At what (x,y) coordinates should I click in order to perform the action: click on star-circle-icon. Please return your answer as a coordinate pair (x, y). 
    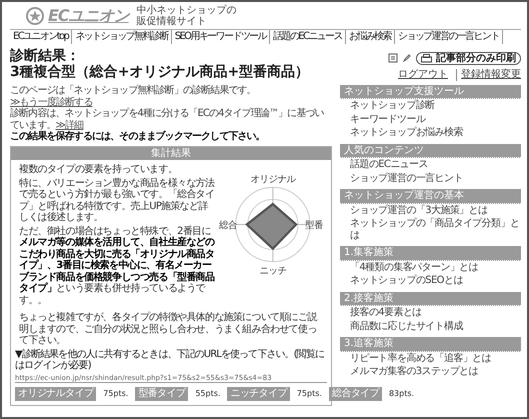
    Looking at the image, I should click on (35, 16).